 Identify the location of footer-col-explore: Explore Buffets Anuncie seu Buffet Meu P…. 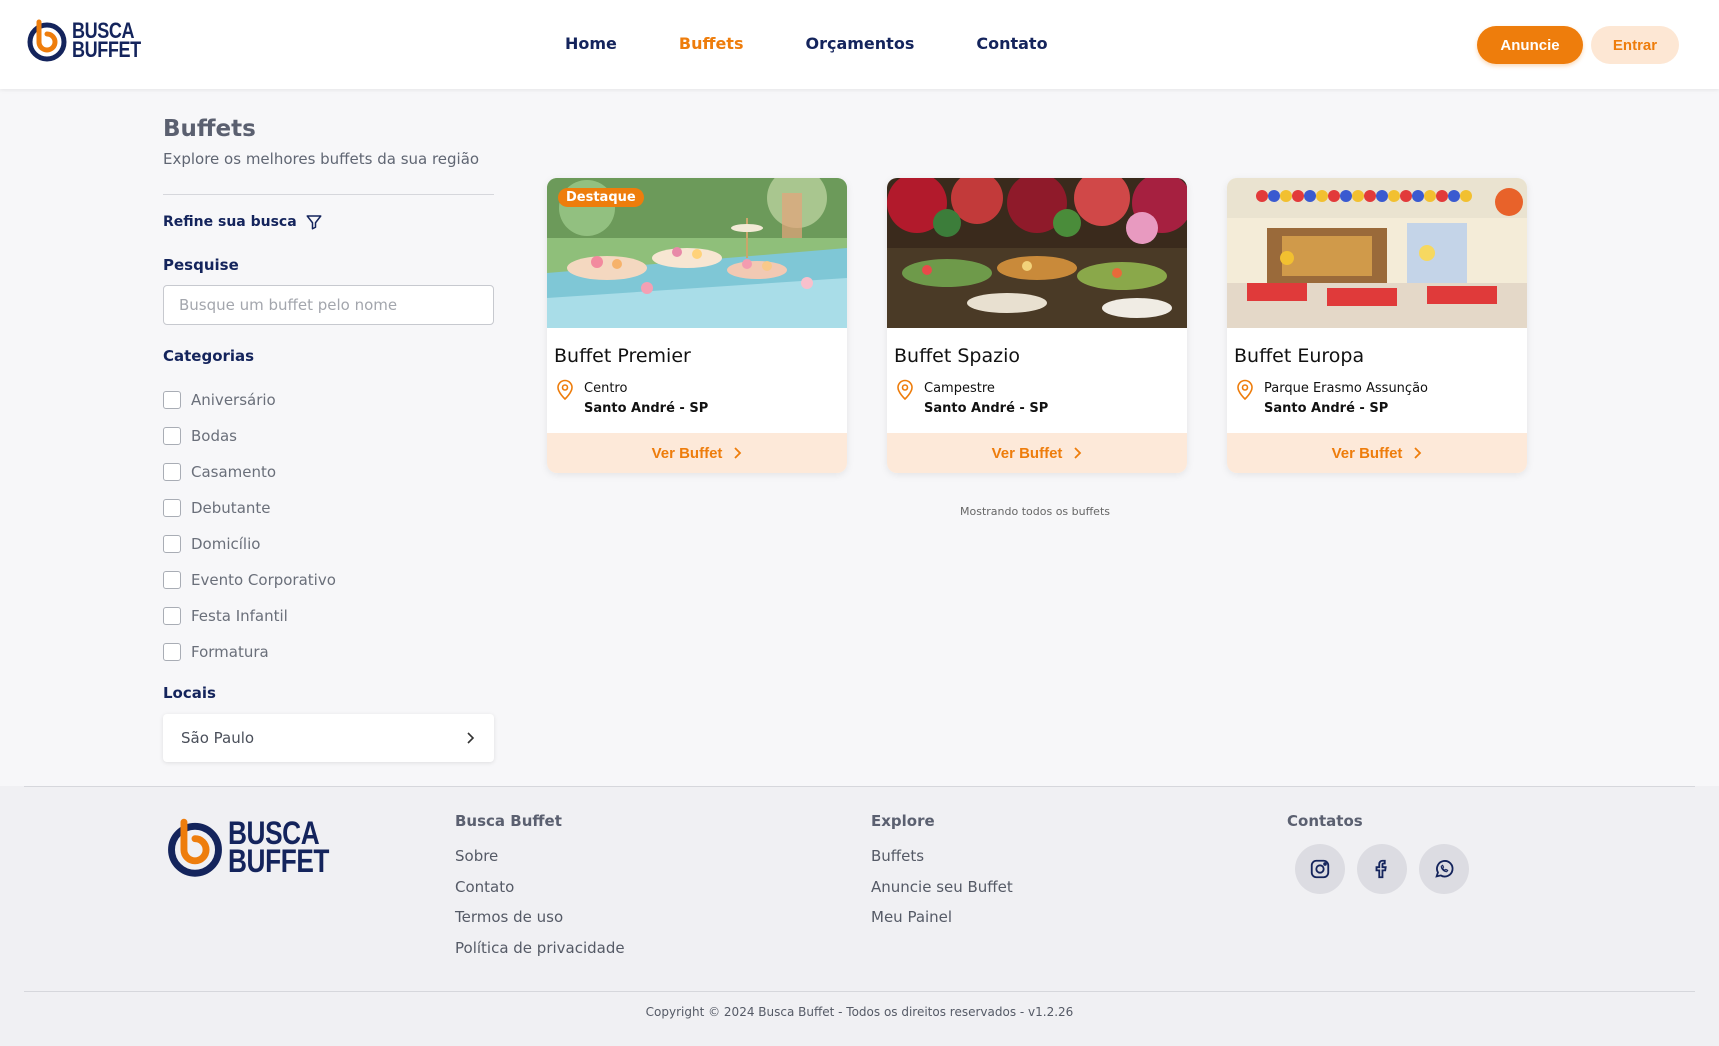
(942, 872).